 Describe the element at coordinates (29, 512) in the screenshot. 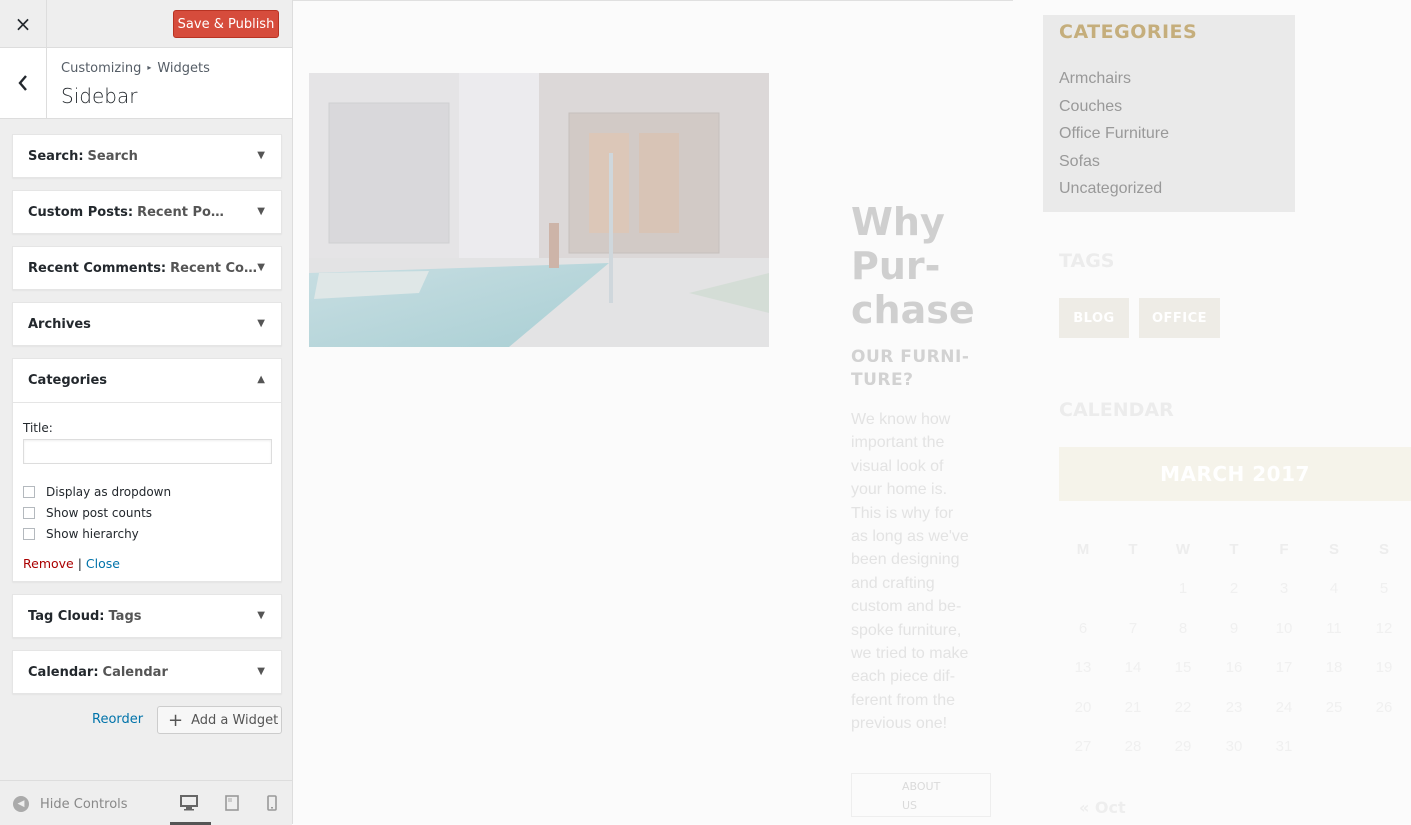

I see `show-post-counts-checkbox` at that location.